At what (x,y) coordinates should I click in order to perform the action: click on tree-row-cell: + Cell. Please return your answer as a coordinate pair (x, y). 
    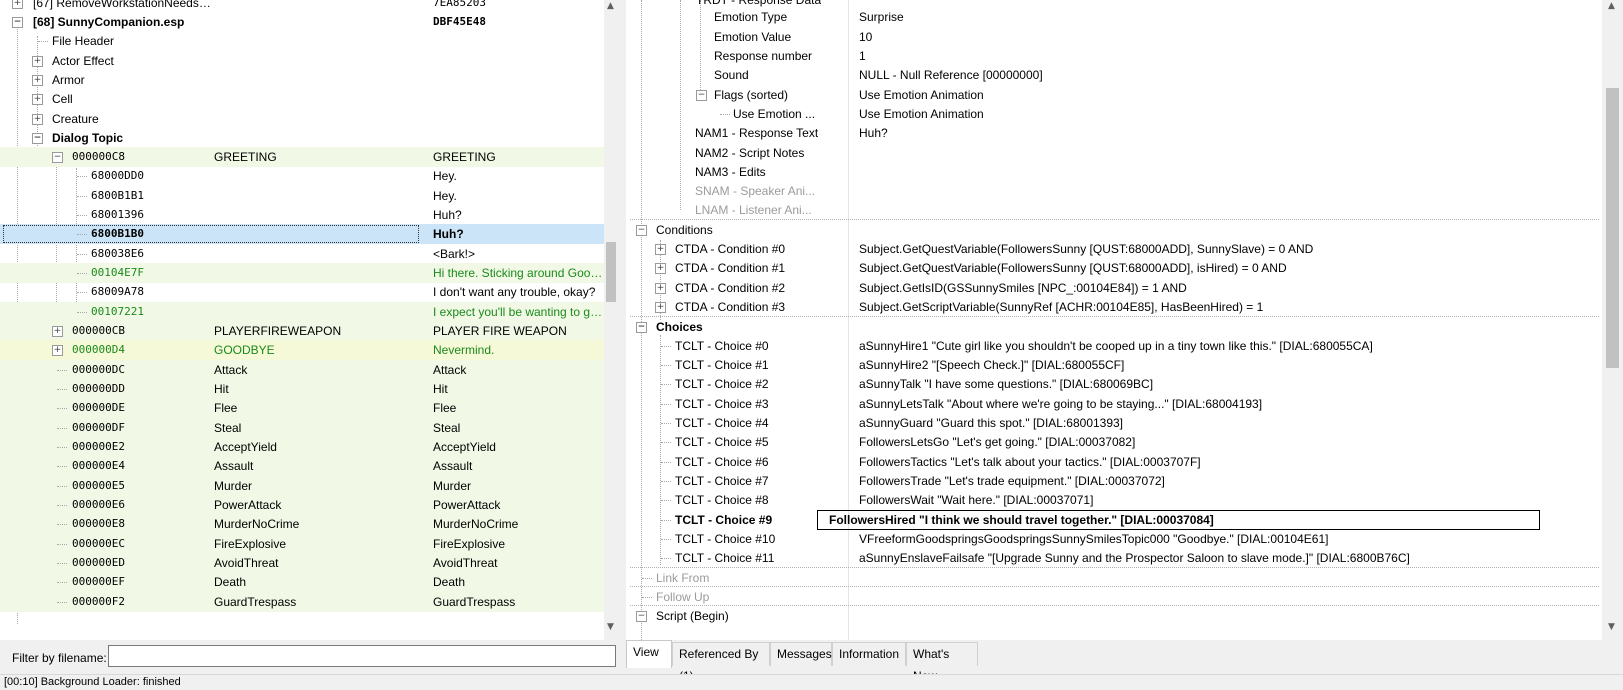
    Looking at the image, I should click on (302, 99).